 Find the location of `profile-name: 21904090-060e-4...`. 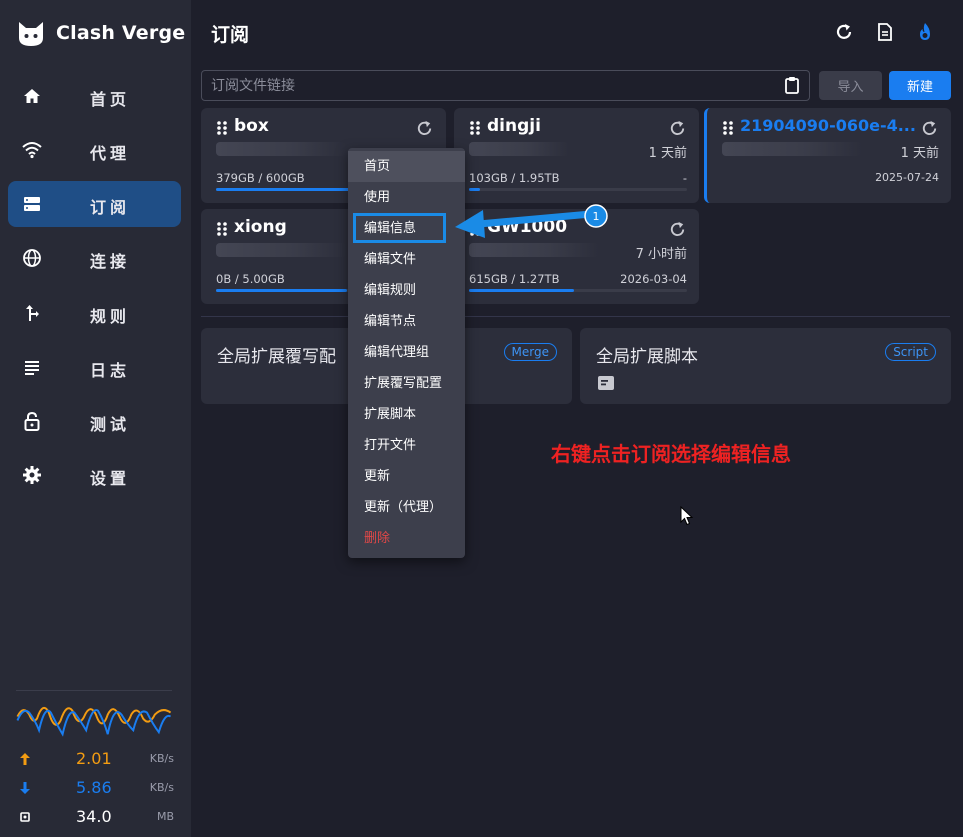

profile-name: 21904090-060e-4... is located at coordinates (828, 125).